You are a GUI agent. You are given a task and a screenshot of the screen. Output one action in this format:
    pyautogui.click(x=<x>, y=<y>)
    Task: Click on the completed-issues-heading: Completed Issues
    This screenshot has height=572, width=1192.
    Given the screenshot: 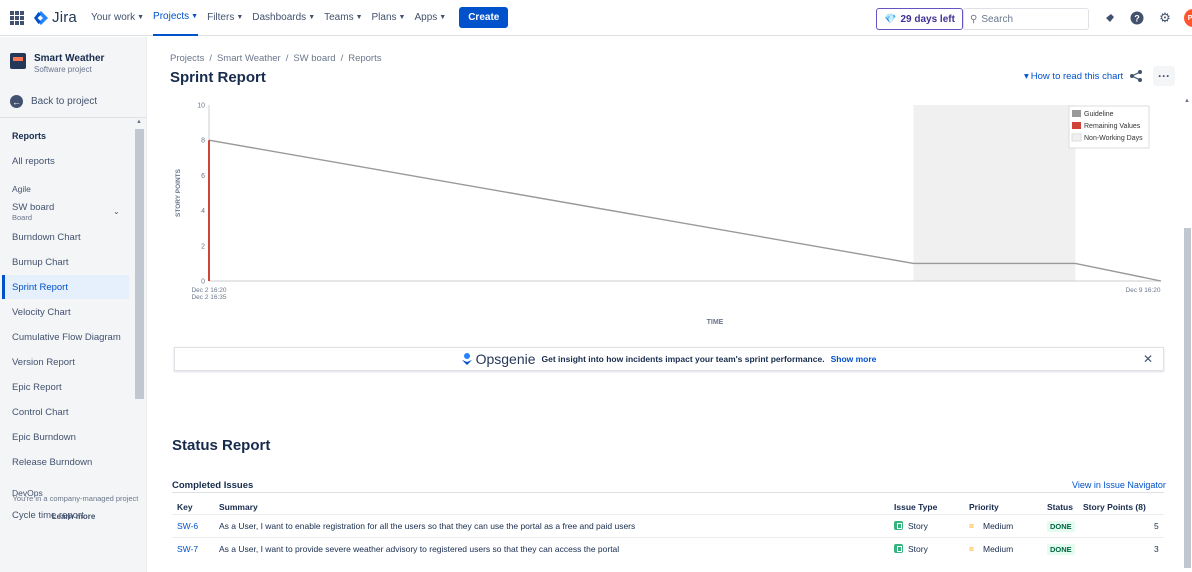 What is the action you would take?
    pyautogui.click(x=213, y=485)
    